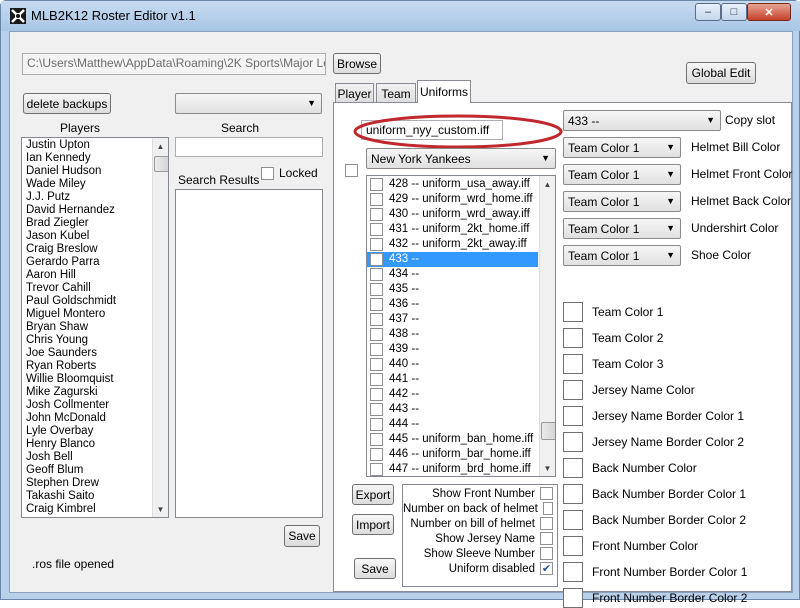 This screenshot has width=800, height=608. What do you see at coordinates (87, 275) in the screenshot?
I see `list-item: Aaron Hill` at bounding box center [87, 275].